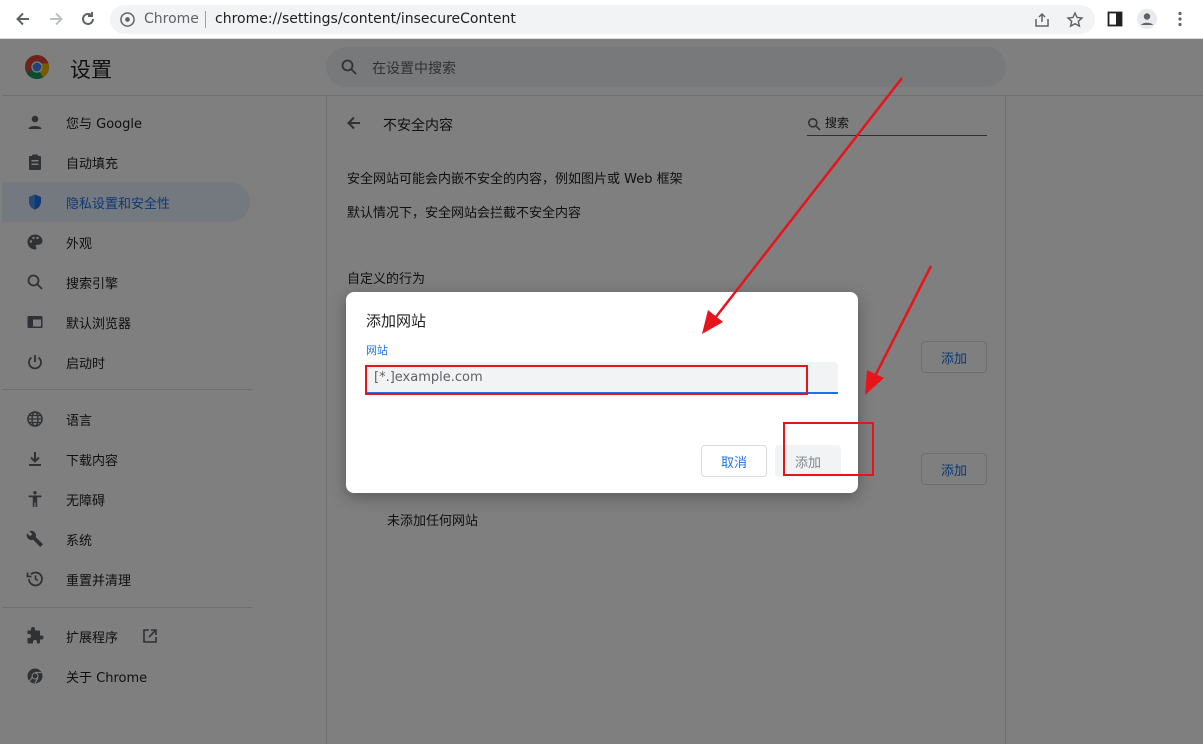 The height and width of the screenshot is (744, 1203). I want to click on side-panel-icon, so click(1115, 19).